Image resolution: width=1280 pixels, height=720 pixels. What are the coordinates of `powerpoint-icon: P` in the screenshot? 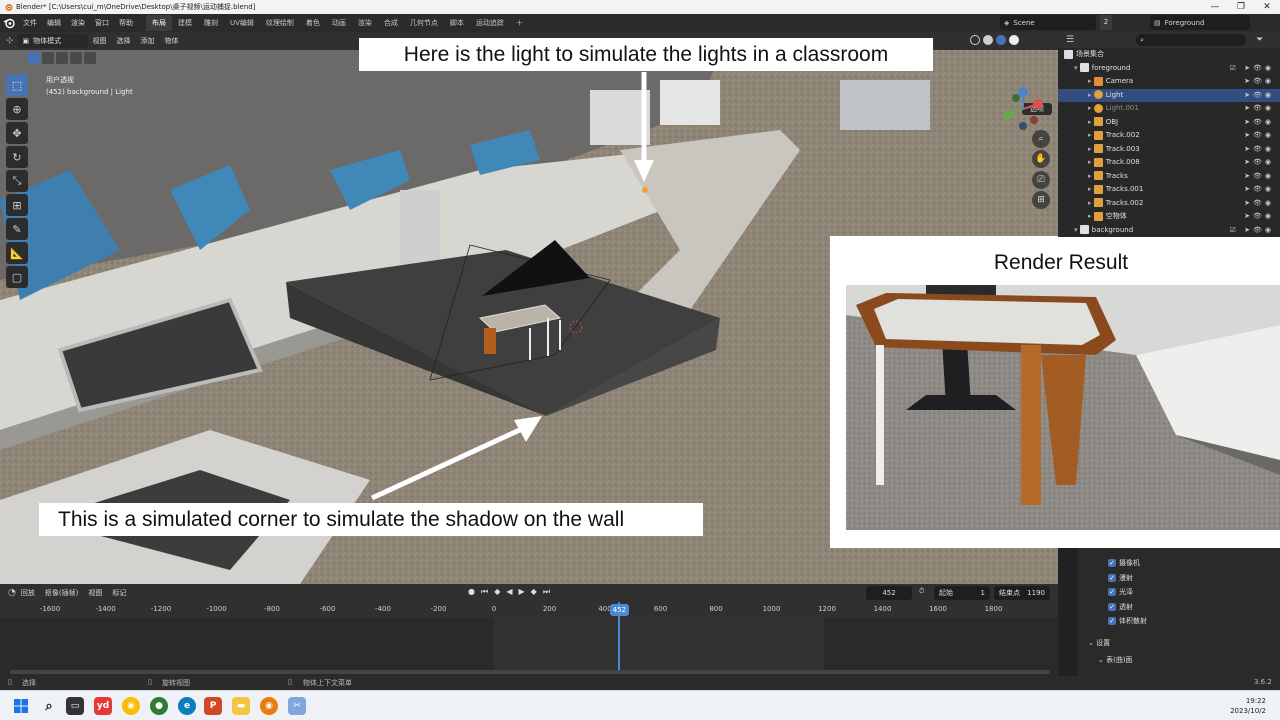 It's located at (213, 706).